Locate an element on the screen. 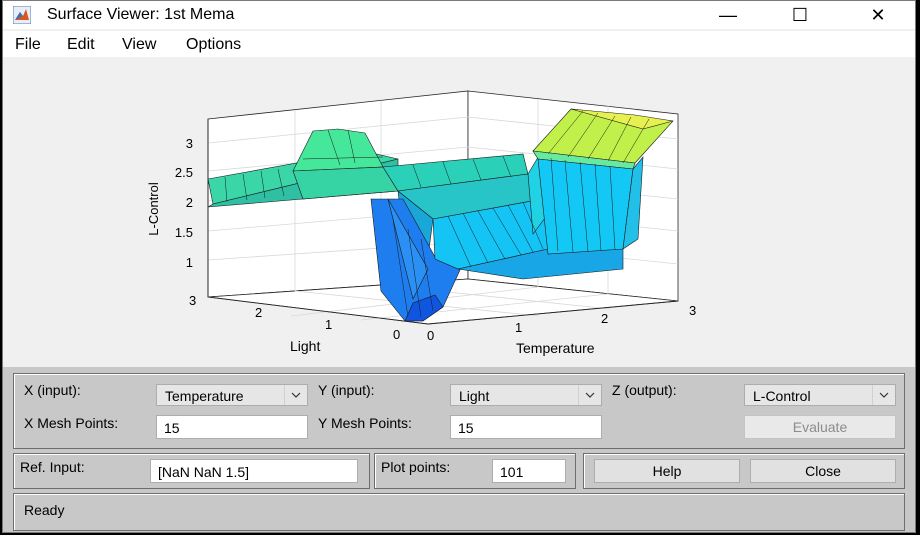  title-bar: Surface Viewer: 1st Mema — ☐ ✕ is located at coordinates (459, 15).